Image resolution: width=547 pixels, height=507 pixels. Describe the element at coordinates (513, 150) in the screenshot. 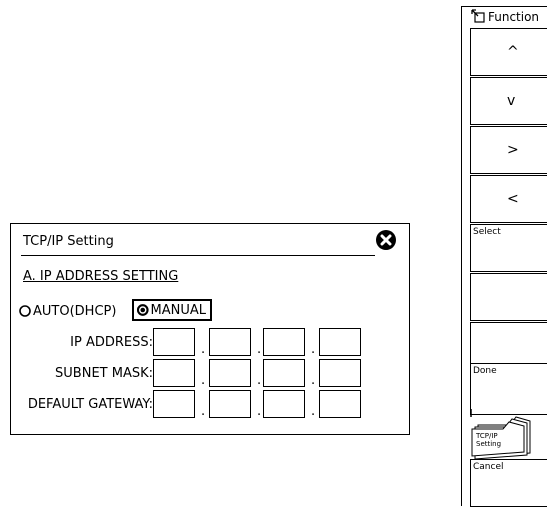

I see `arrow-right-icon: >` at that location.